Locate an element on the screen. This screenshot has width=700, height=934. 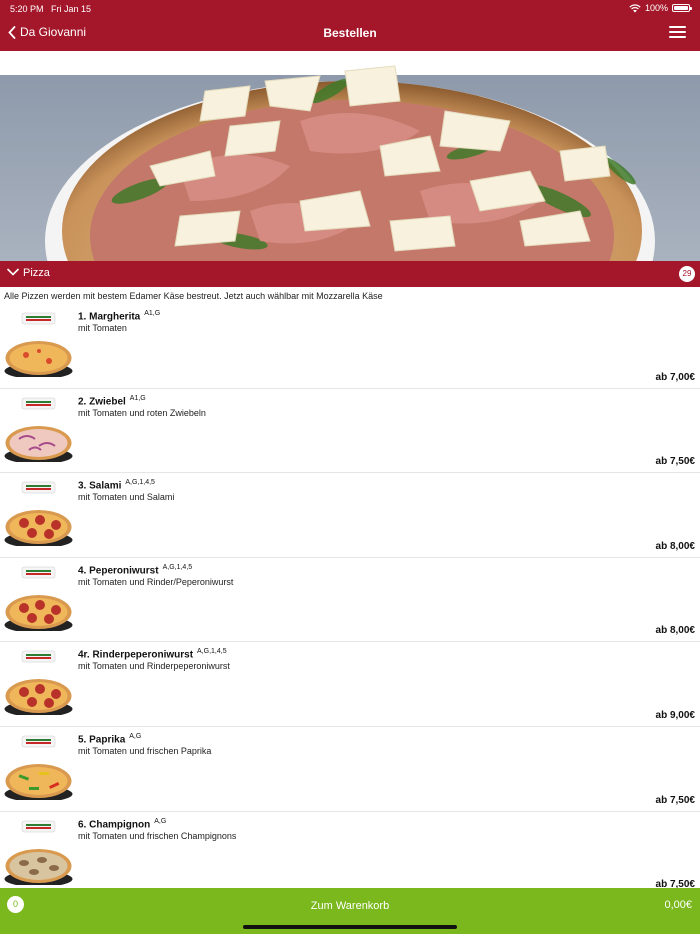
item-name: 6. Champignon is located at coordinates (114, 824).